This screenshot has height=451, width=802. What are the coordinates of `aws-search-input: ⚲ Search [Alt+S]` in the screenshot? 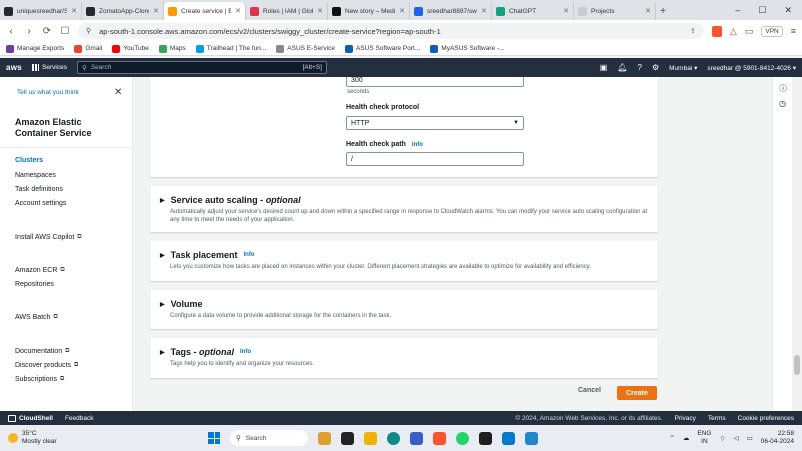 It's located at (201, 67).